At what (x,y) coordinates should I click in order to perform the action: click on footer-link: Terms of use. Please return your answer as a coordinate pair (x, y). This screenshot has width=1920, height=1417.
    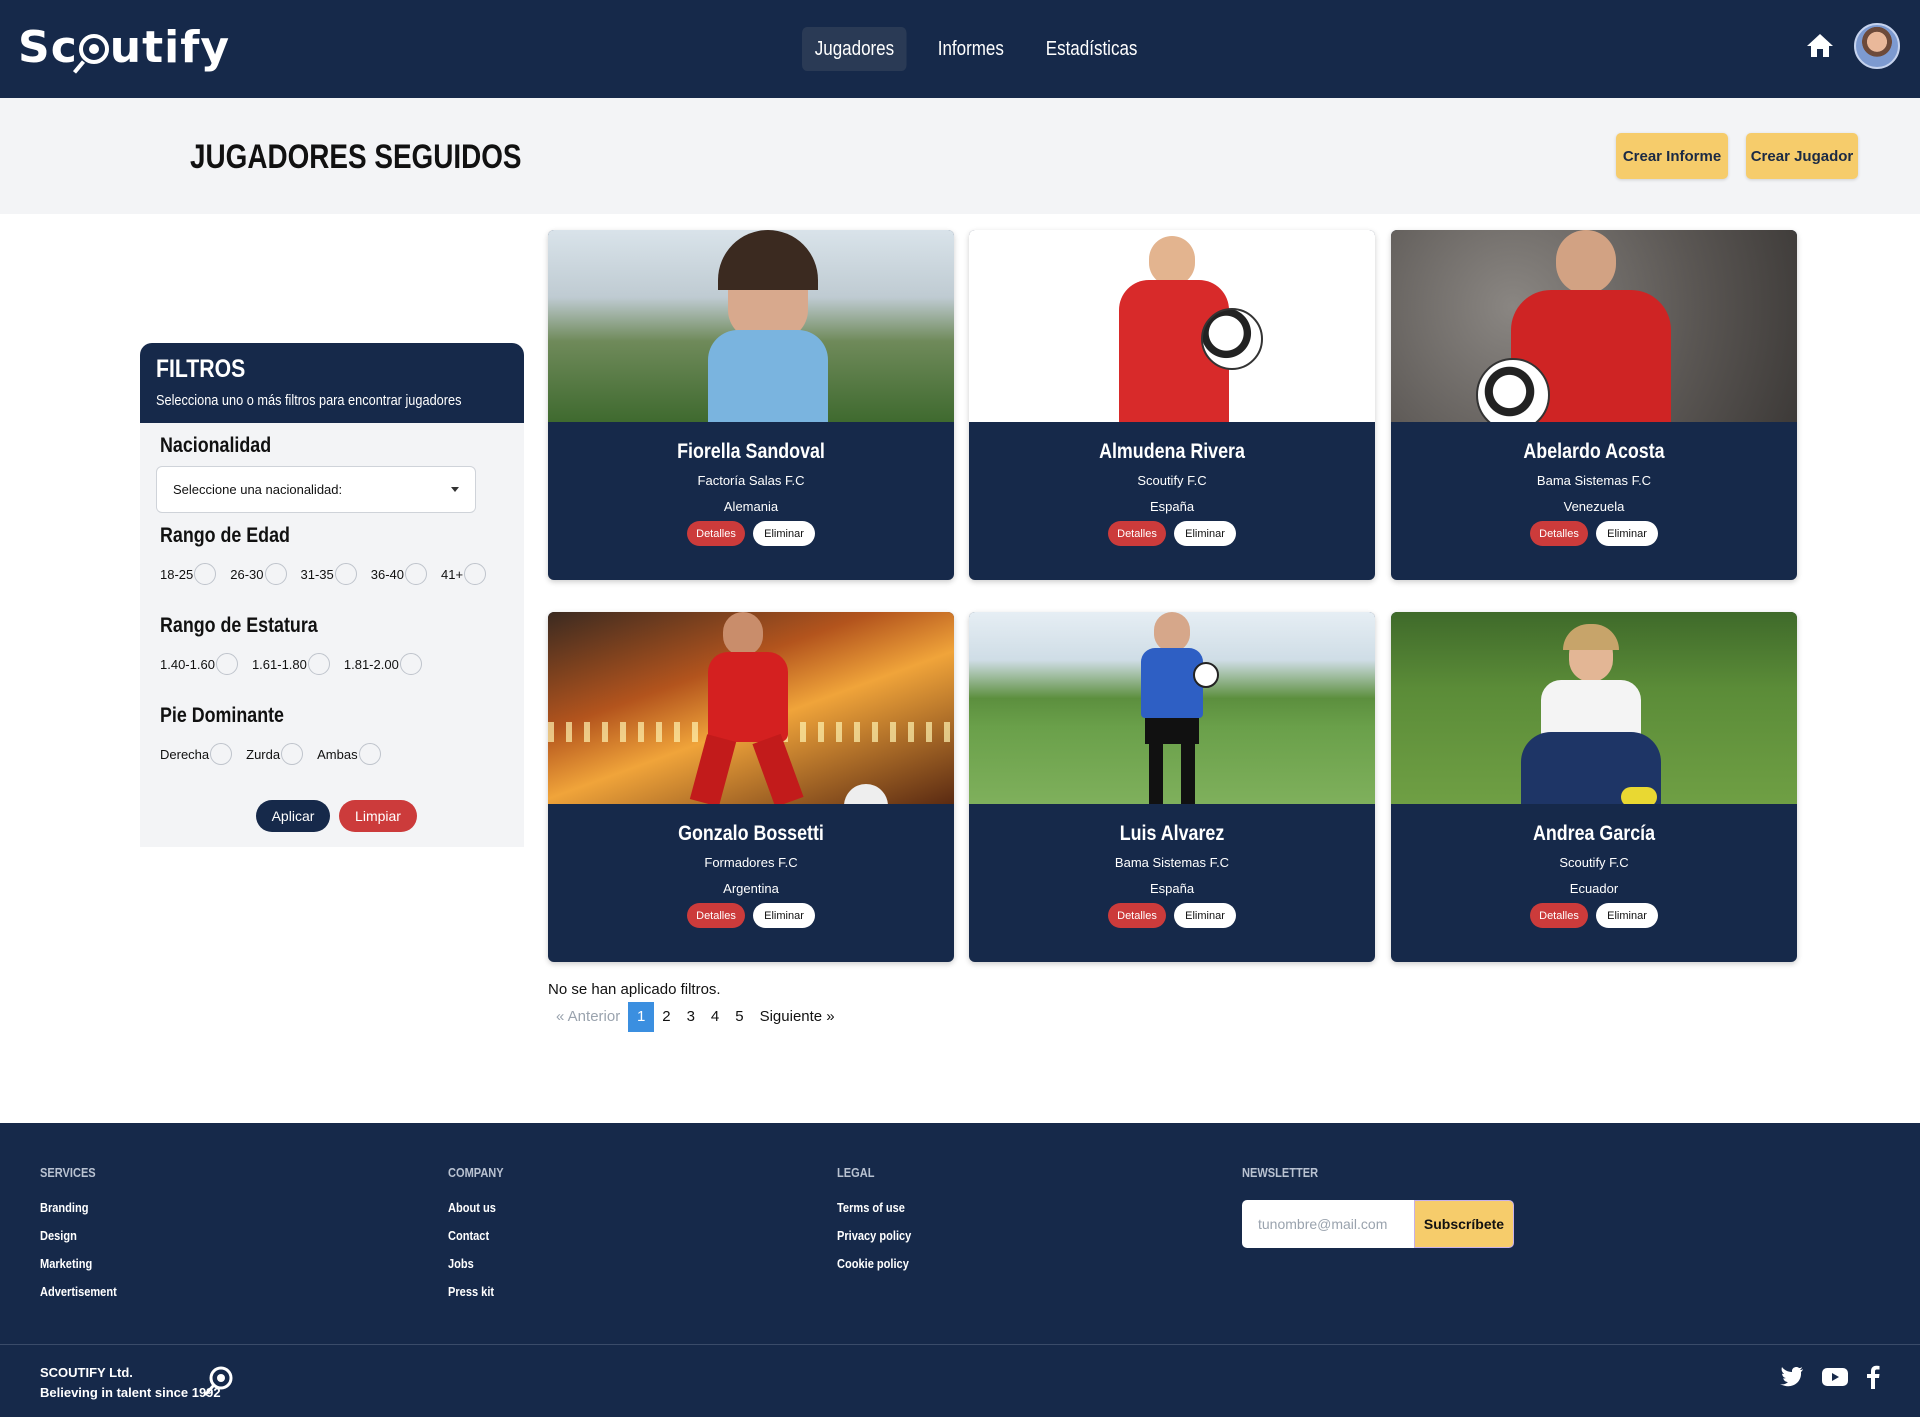
    Looking at the image, I should click on (874, 1207).